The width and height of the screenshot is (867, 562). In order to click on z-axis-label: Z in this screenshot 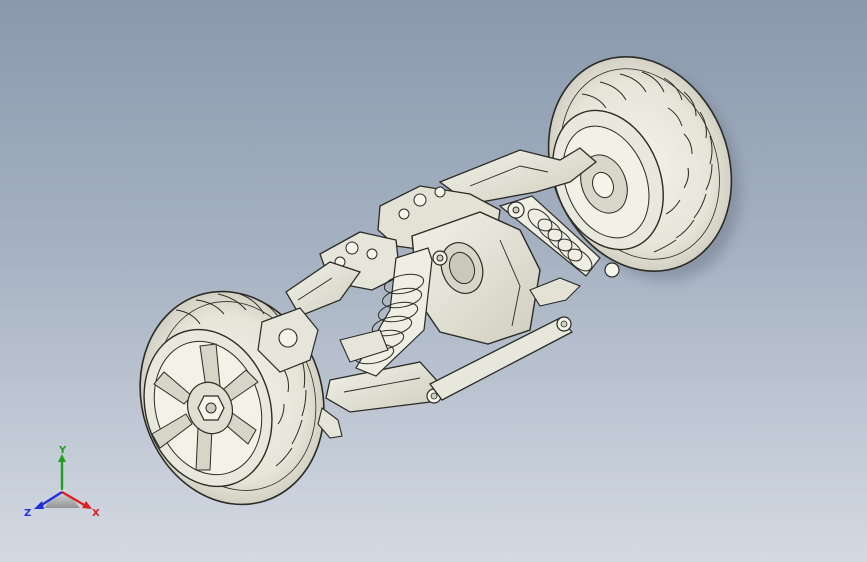, I will do `click(27, 513)`.